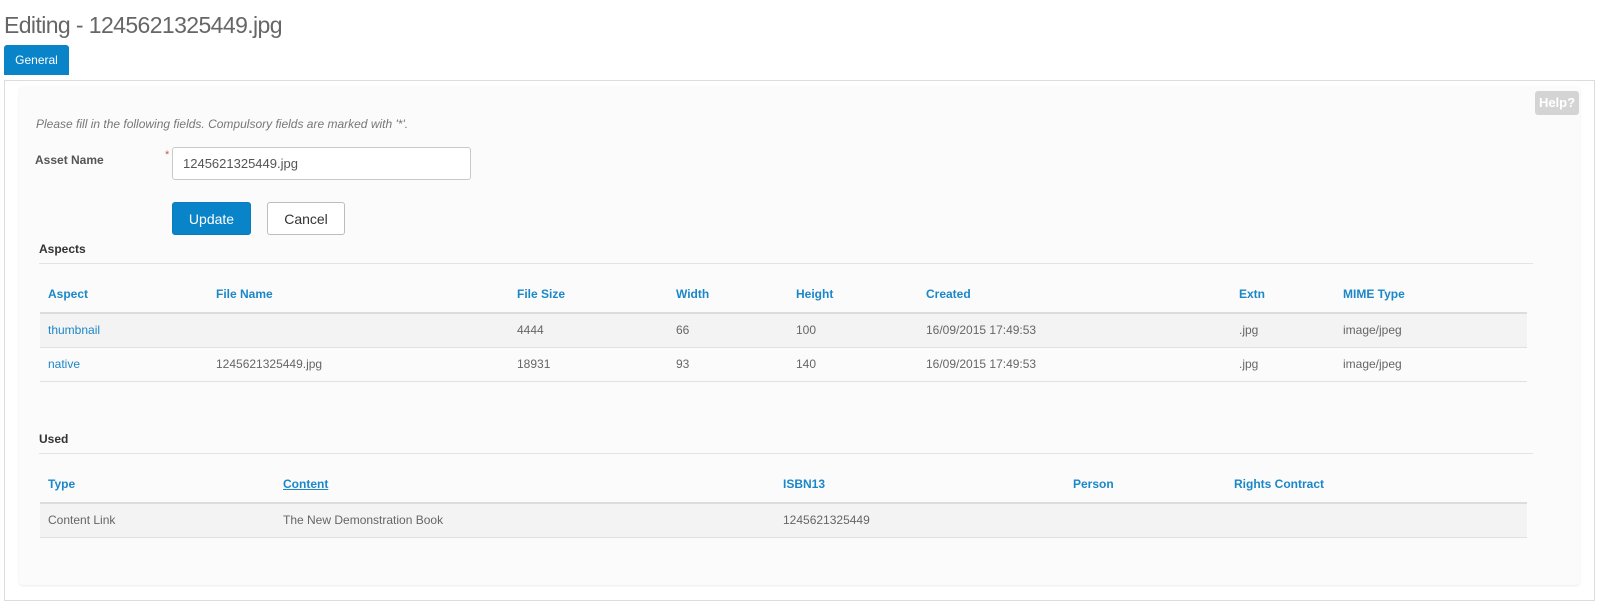  I want to click on cell-file-name, so click(358, 330).